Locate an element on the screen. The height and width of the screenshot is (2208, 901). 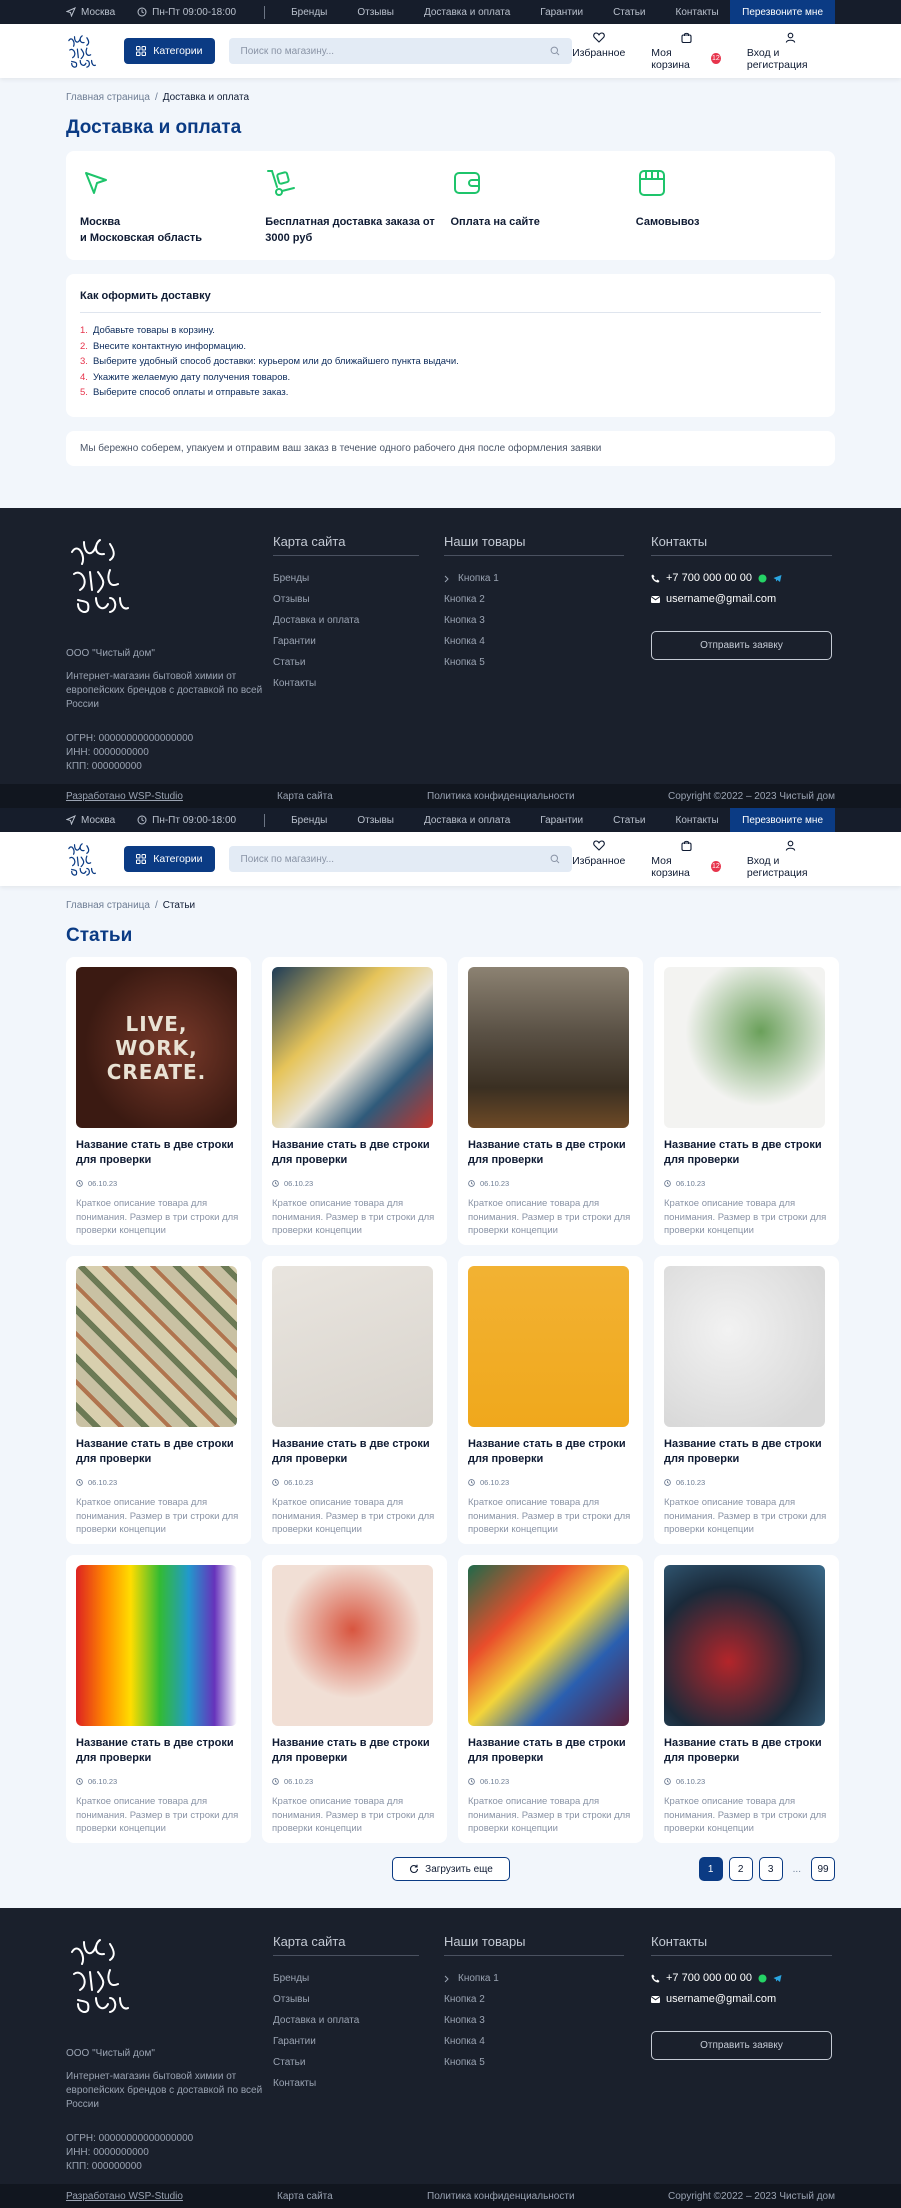
product-link: Кнопка 1 is located at coordinates (547, 1978).